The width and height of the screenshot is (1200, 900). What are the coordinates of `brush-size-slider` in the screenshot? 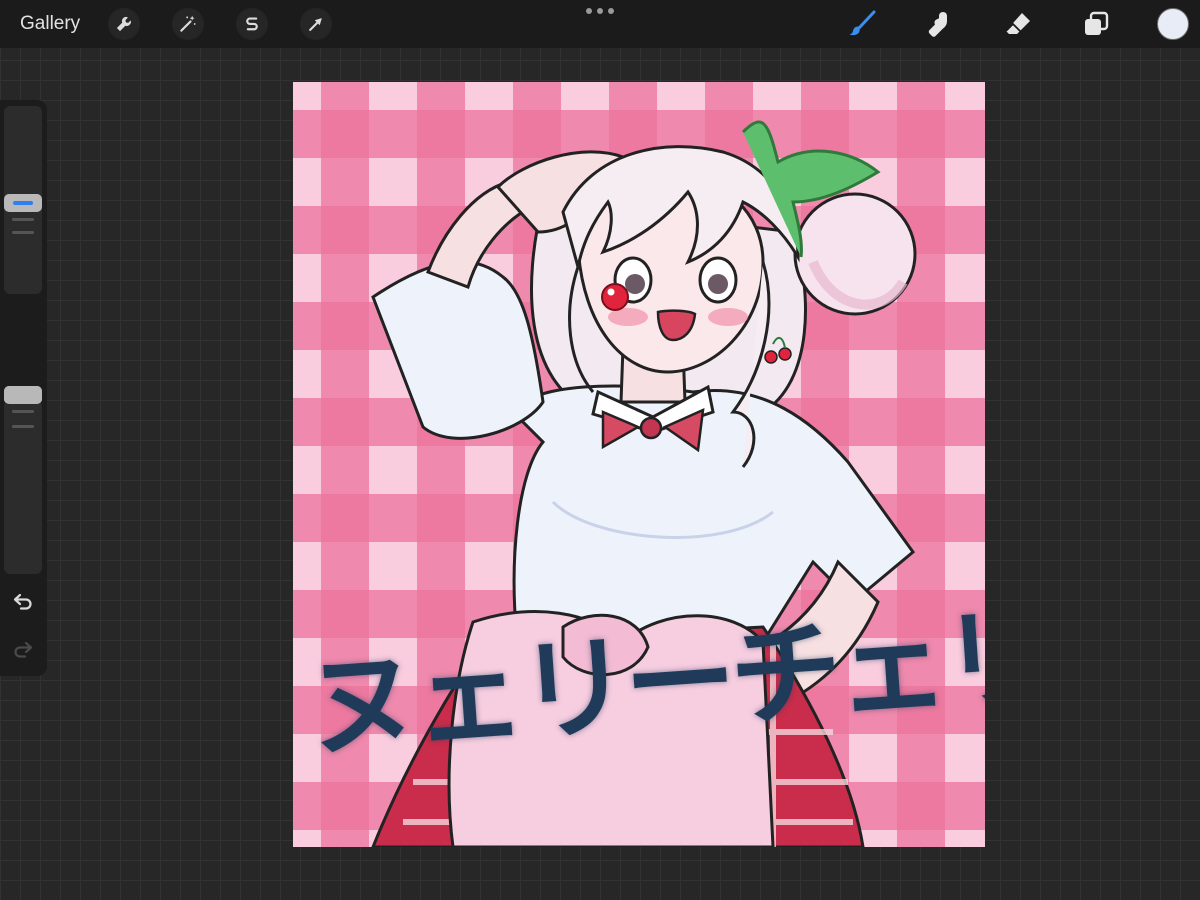 It's located at (23, 200).